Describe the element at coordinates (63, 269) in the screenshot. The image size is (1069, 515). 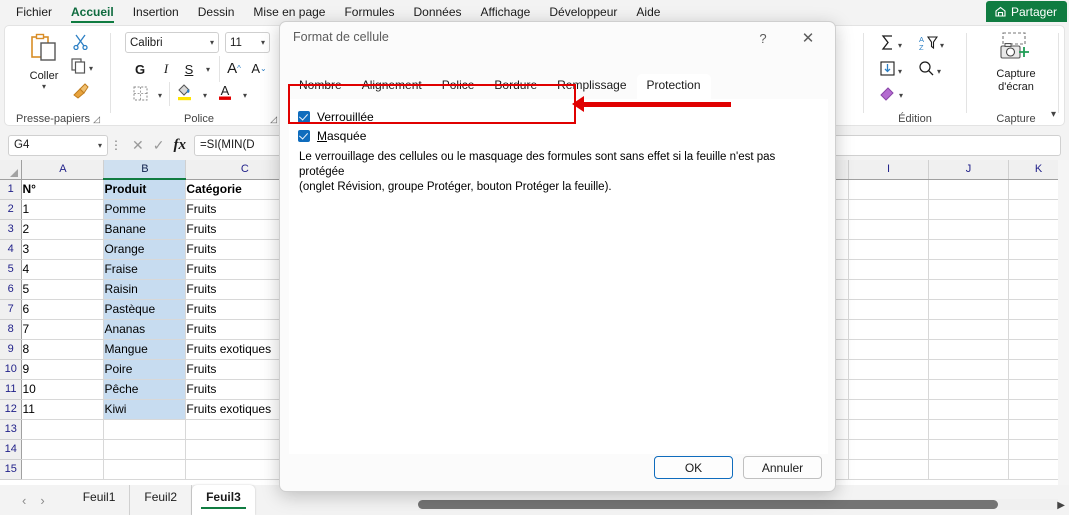
I see `cell-a5: 4` at that location.